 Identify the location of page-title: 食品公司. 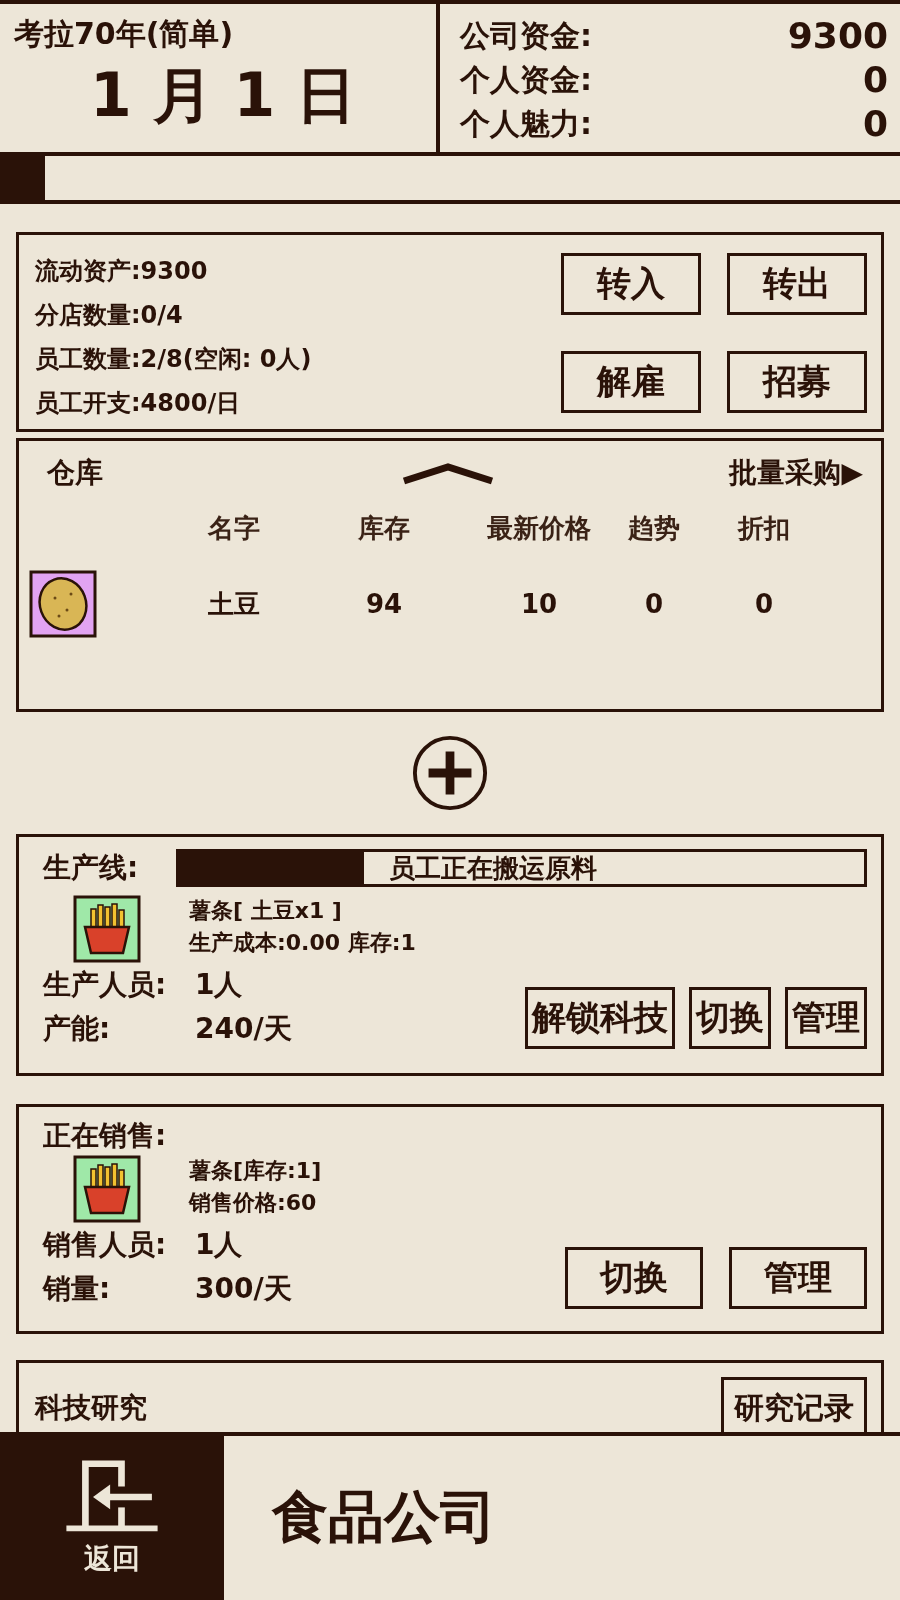
(383, 1517).